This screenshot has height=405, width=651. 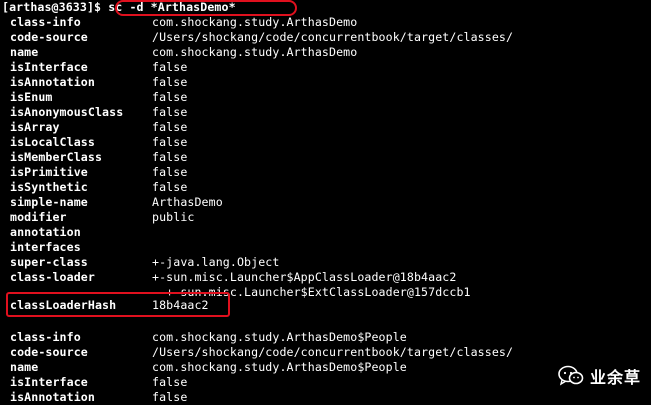 I want to click on output-row: super-class +-java.lang.Object, so click(x=144, y=262).